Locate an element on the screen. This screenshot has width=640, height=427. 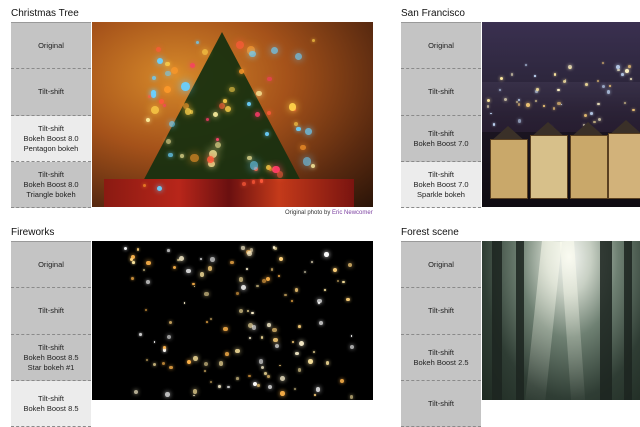
menu-item-label: Tilt-shift Bokeh Boost 7.0 is located at coordinates (441, 138).